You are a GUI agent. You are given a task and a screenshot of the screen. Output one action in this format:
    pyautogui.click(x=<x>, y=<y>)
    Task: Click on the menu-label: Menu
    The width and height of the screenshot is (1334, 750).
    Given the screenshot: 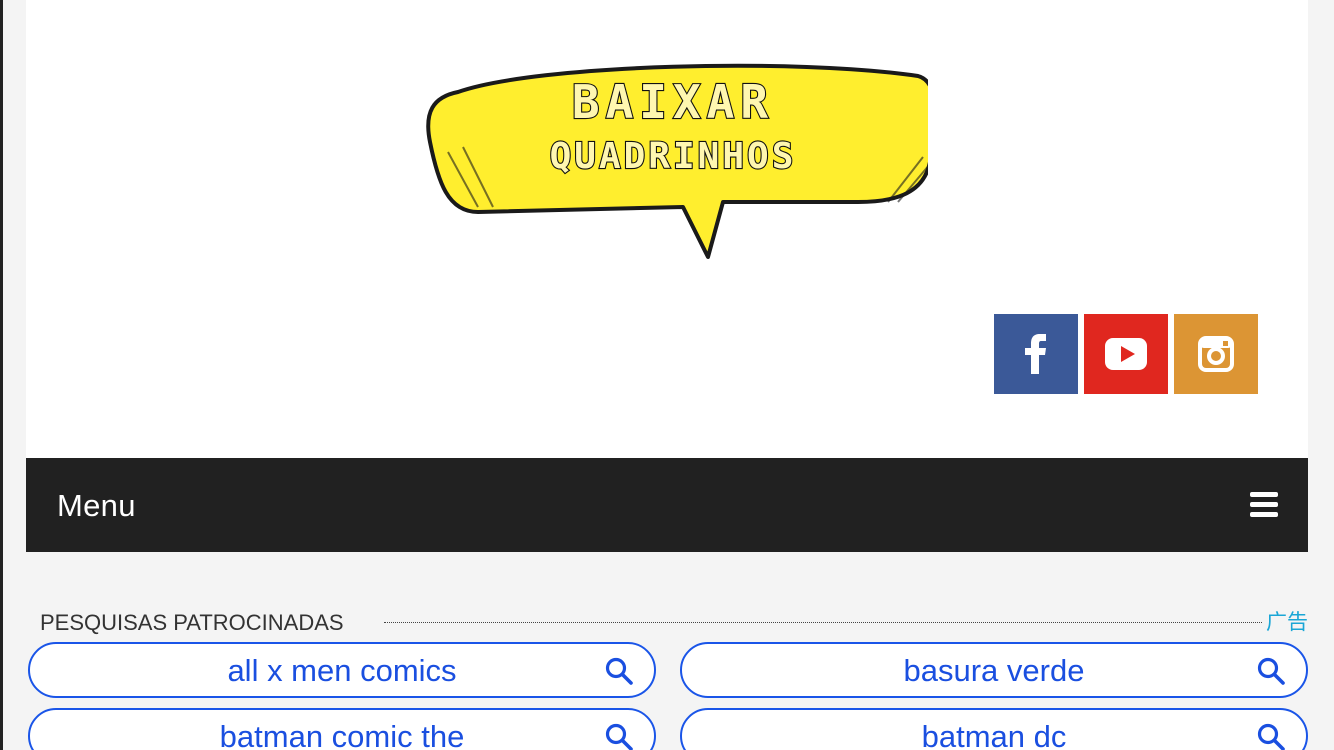 What is the action you would take?
    pyautogui.click(x=96, y=506)
    